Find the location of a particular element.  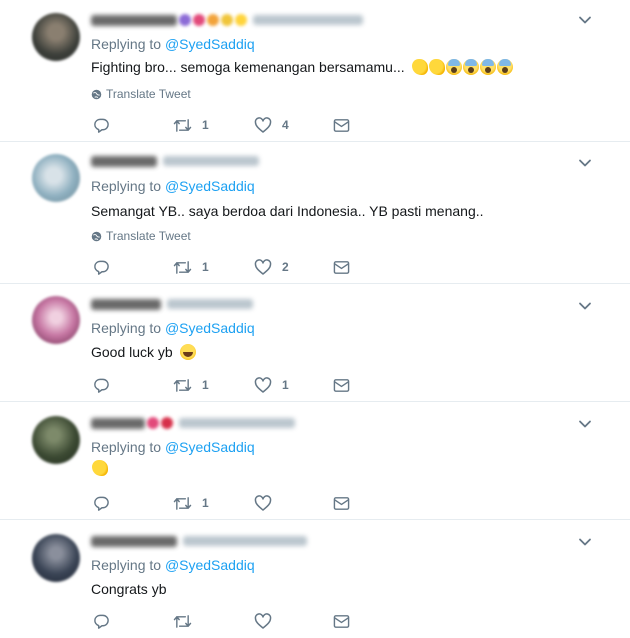

grinning-face-emoji is located at coordinates (187, 352).